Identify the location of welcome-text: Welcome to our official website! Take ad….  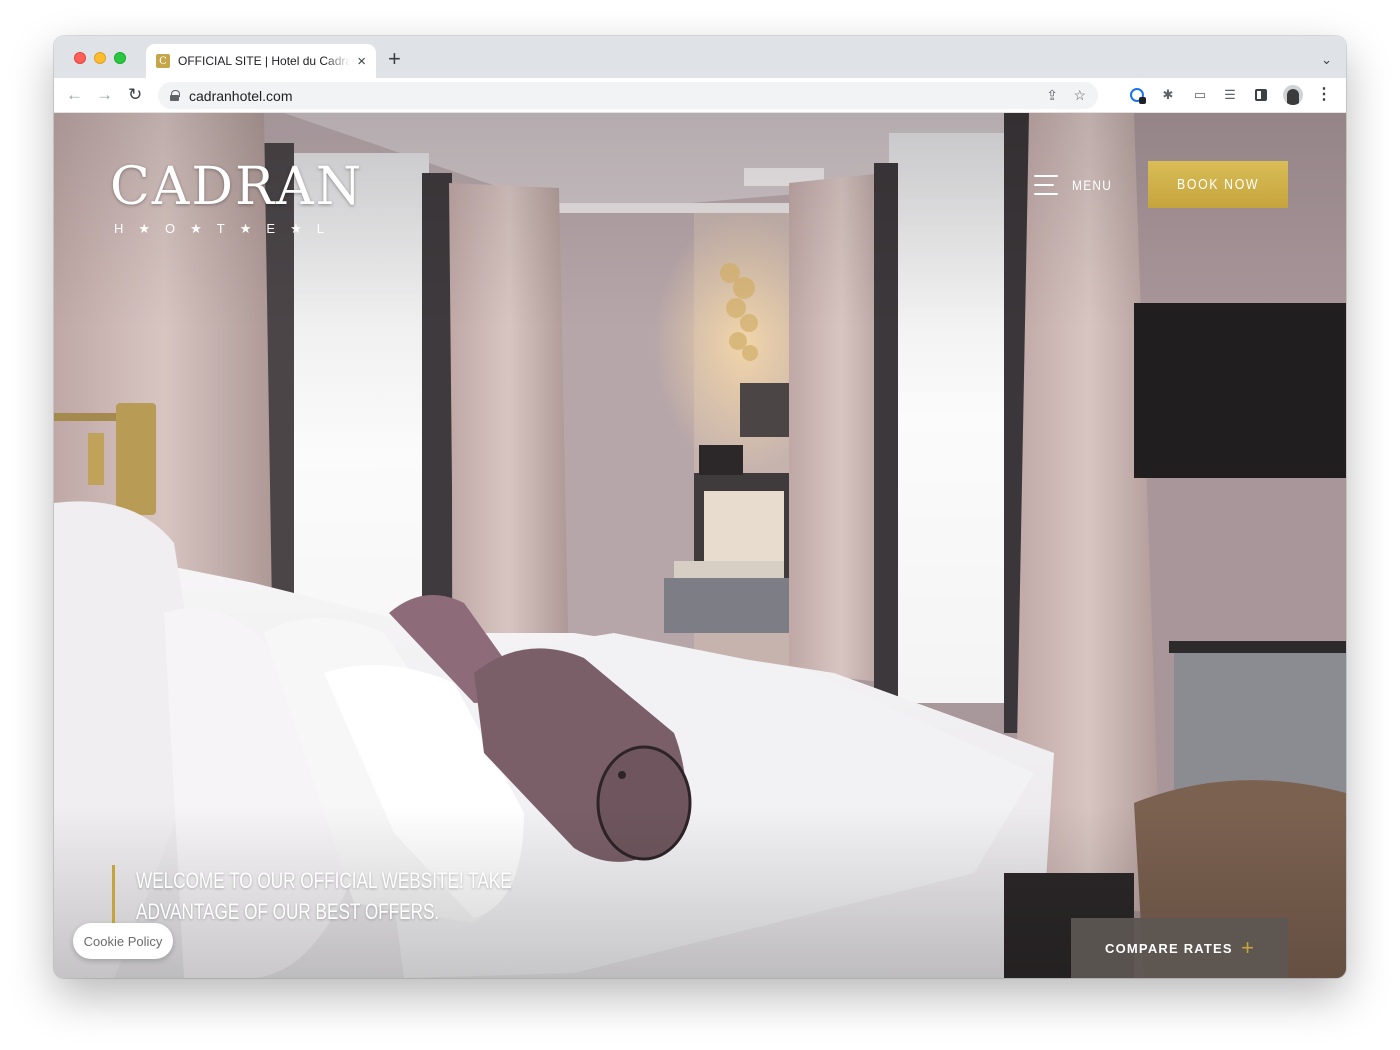
(324, 896).